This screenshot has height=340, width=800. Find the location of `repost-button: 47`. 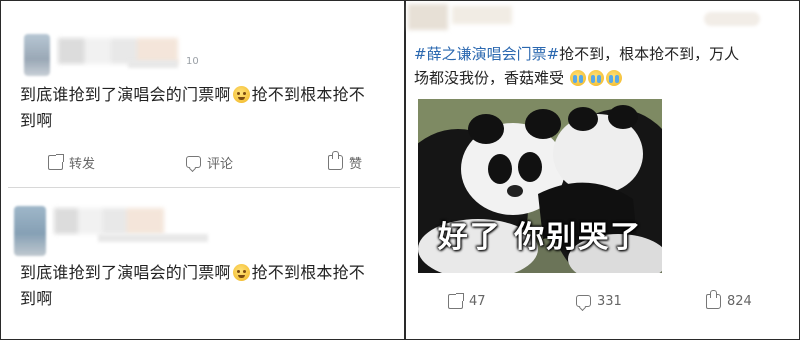

repost-button: 47 is located at coordinates (467, 300).